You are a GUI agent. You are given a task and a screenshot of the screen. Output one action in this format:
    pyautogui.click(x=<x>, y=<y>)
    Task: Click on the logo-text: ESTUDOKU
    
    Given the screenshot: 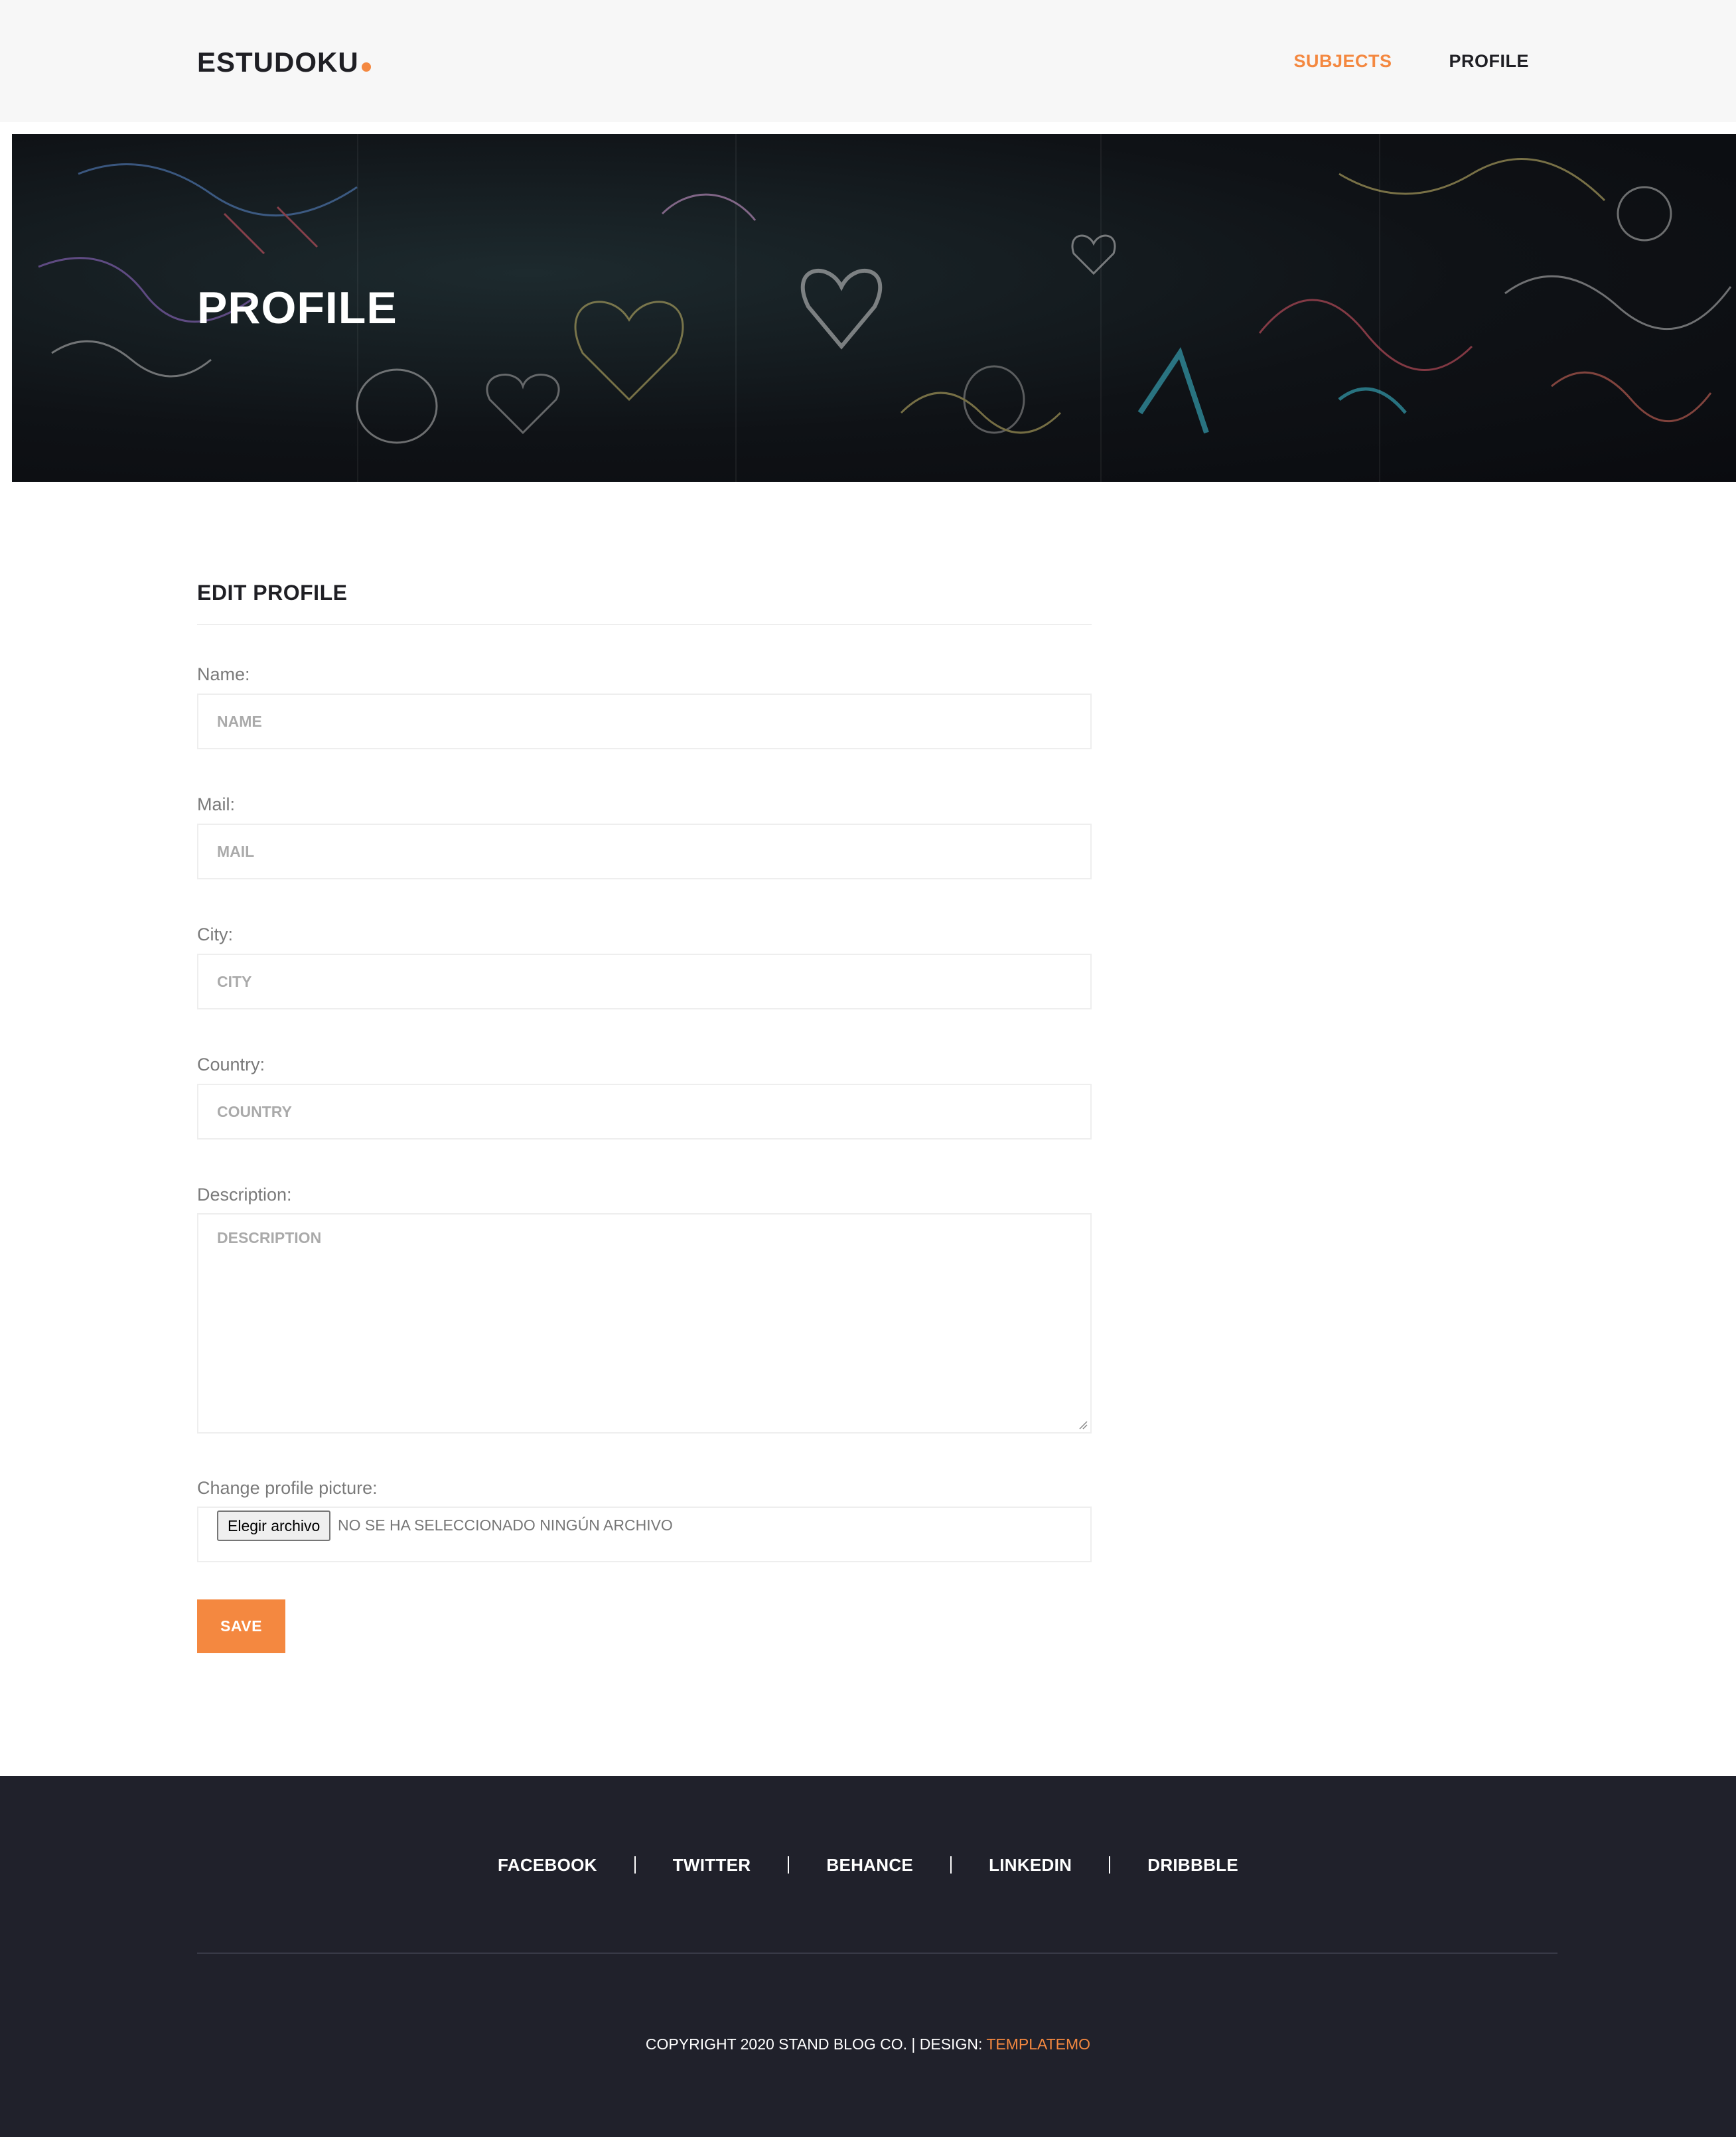 What is the action you would take?
    pyautogui.click(x=278, y=62)
    